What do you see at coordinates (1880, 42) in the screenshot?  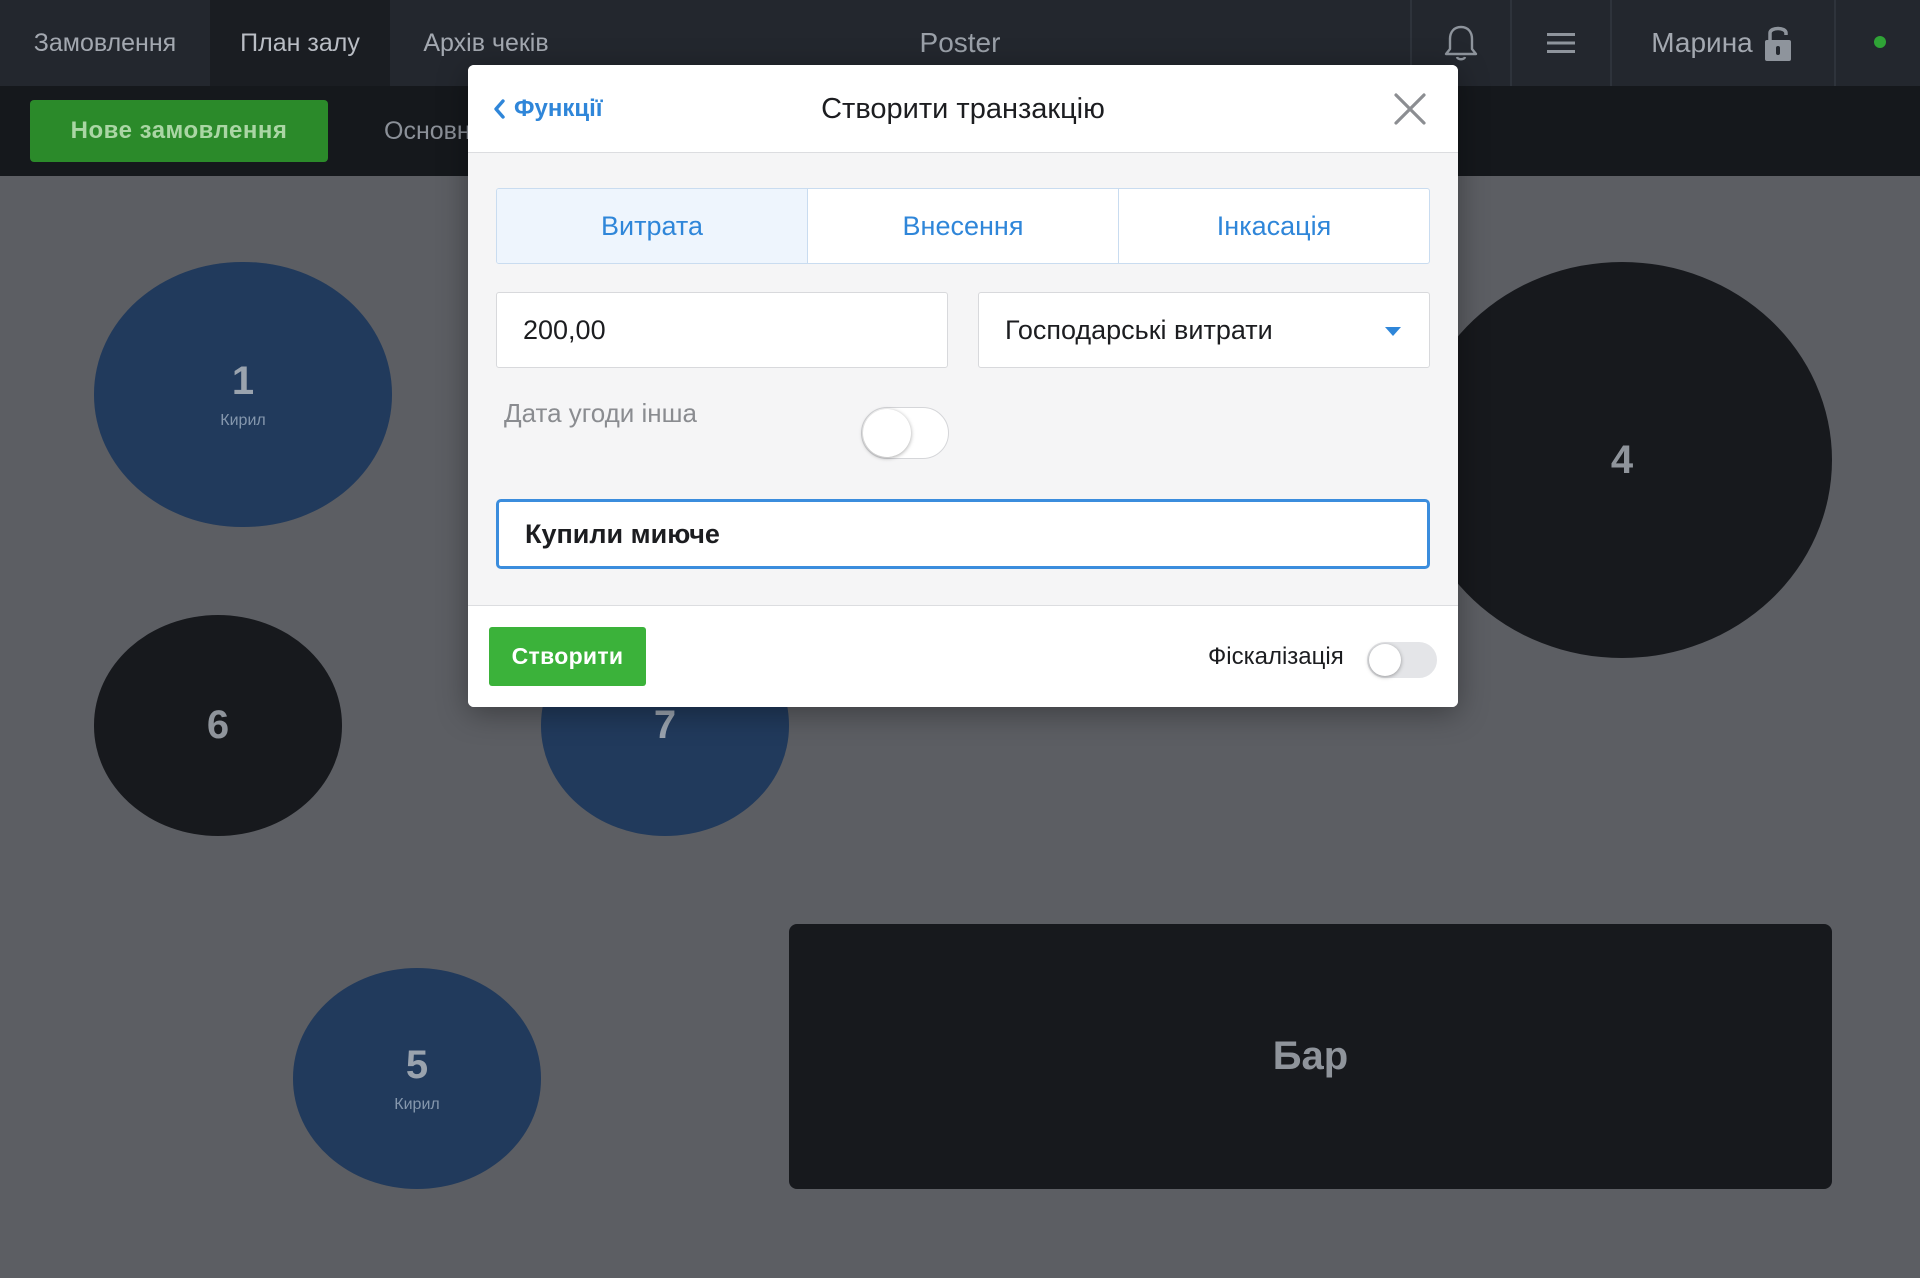 I see `connection-status-indicator` at bounding box center [1880, 42].